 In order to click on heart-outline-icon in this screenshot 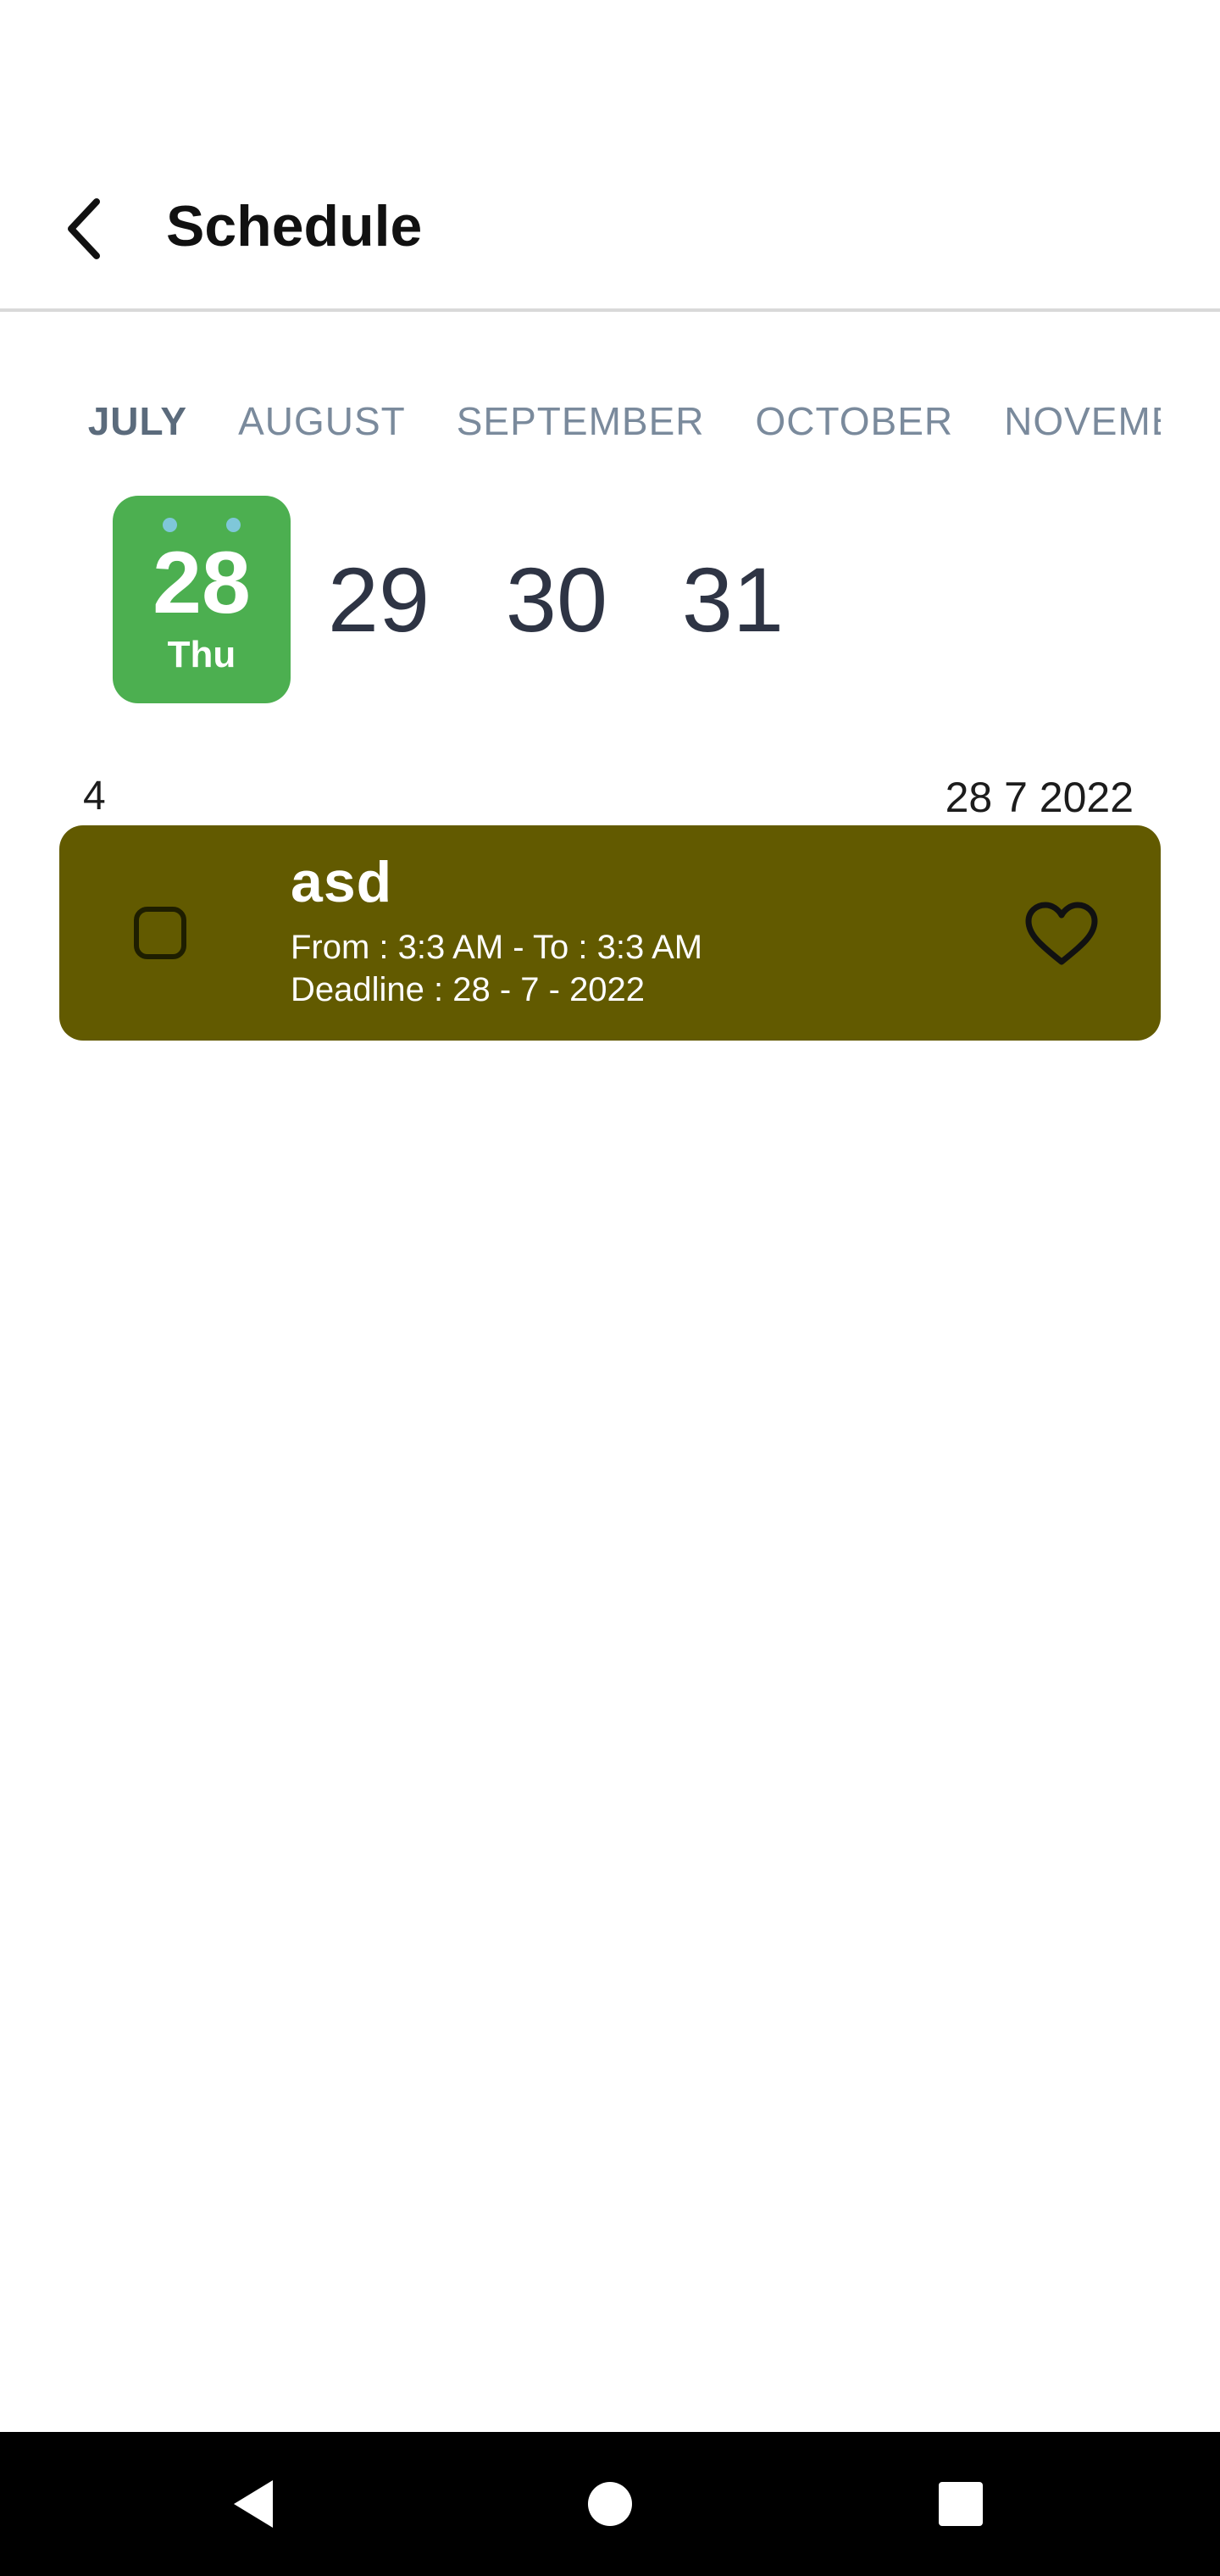, I will do `click(1061, 933)`.